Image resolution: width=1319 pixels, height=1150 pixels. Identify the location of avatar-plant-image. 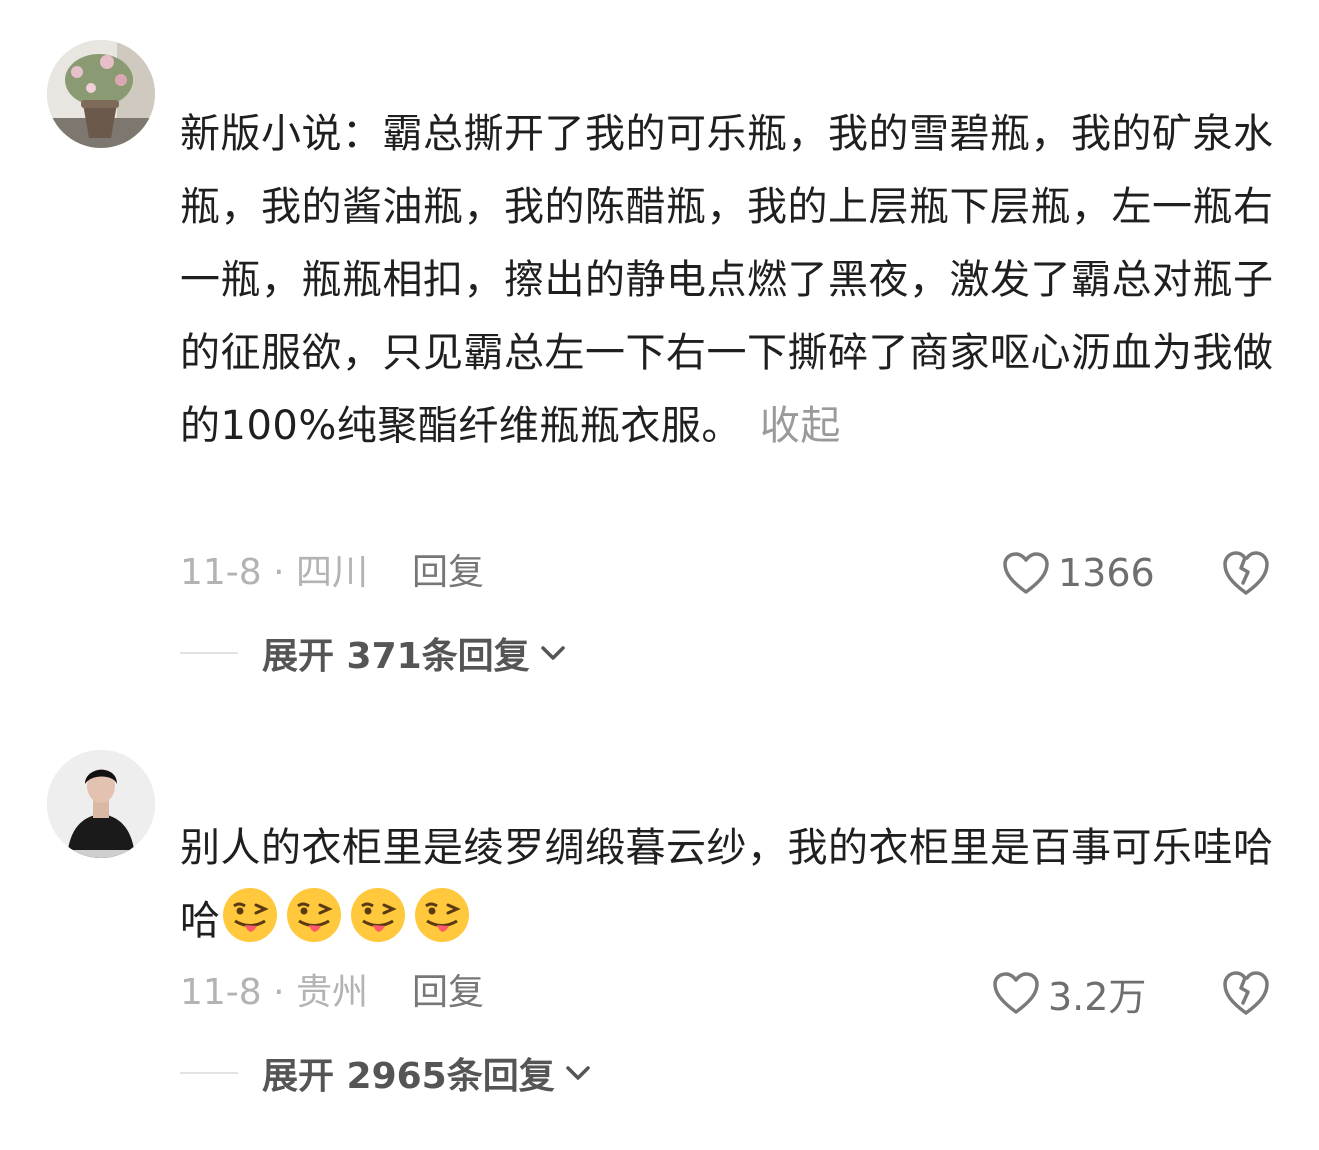
(101, 94).